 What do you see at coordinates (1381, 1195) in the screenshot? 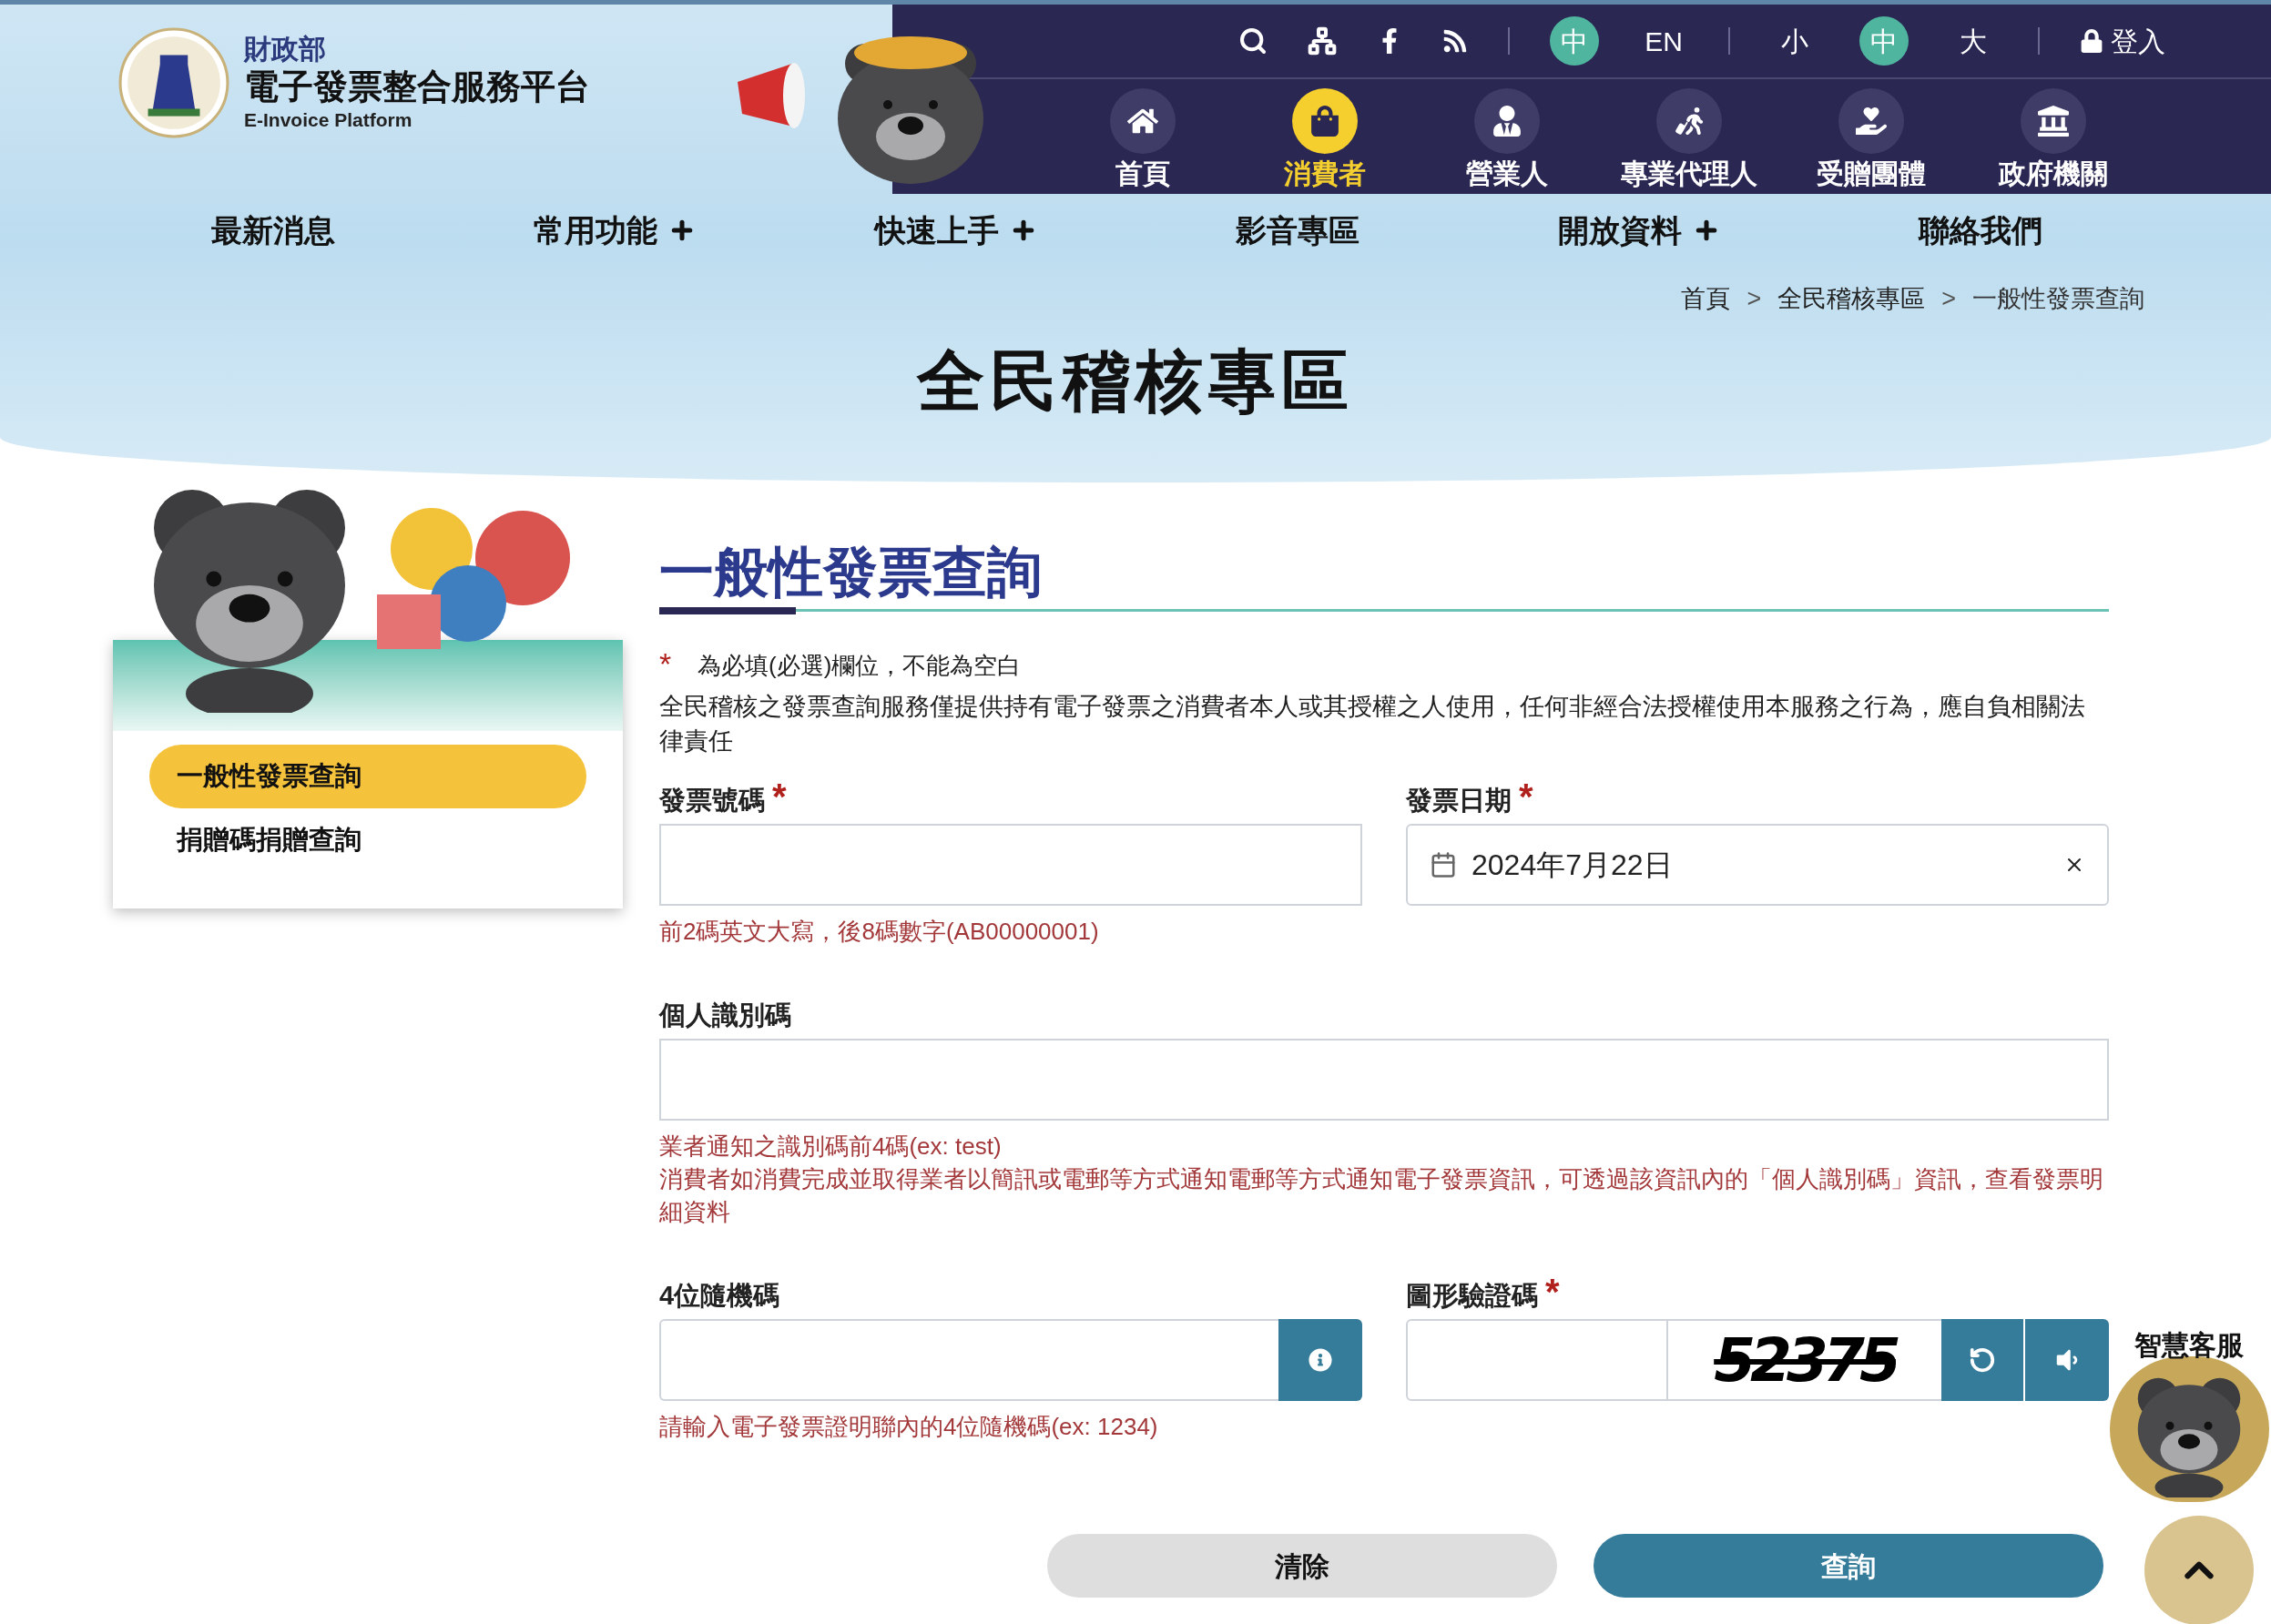
I see `field-hint: 消費者如消費完成並取得業者以簡訊或電郵等方式通知電郵等方式通知電子發票資訊，可透過該資訊內的「個人識別碼」資訊，查看發票明細資料` at bounding box center [1381, 1195].